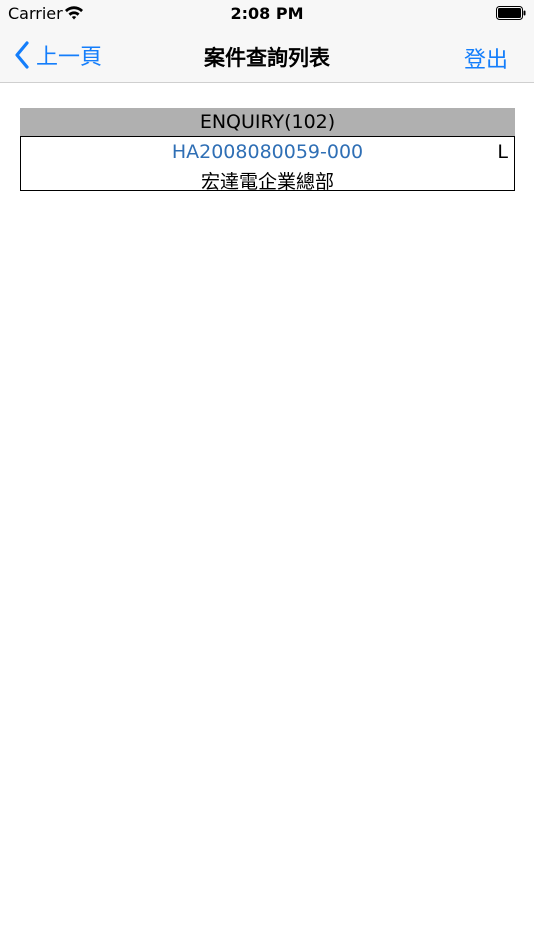 This screenshot has height=950, width=534. I want to click on table-row: HA2008080059-000 L 宏達電企業總部, so click(267, 164).